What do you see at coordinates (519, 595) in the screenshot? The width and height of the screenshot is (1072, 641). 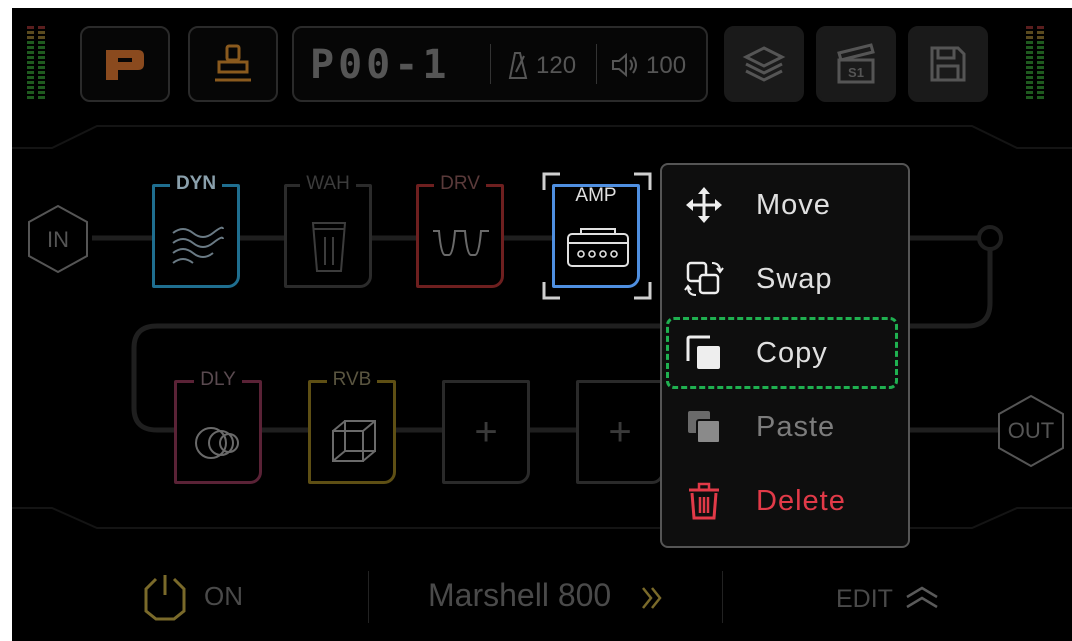 I see `amp-model-name: Marshell 800` at bounding box center [519, 595].